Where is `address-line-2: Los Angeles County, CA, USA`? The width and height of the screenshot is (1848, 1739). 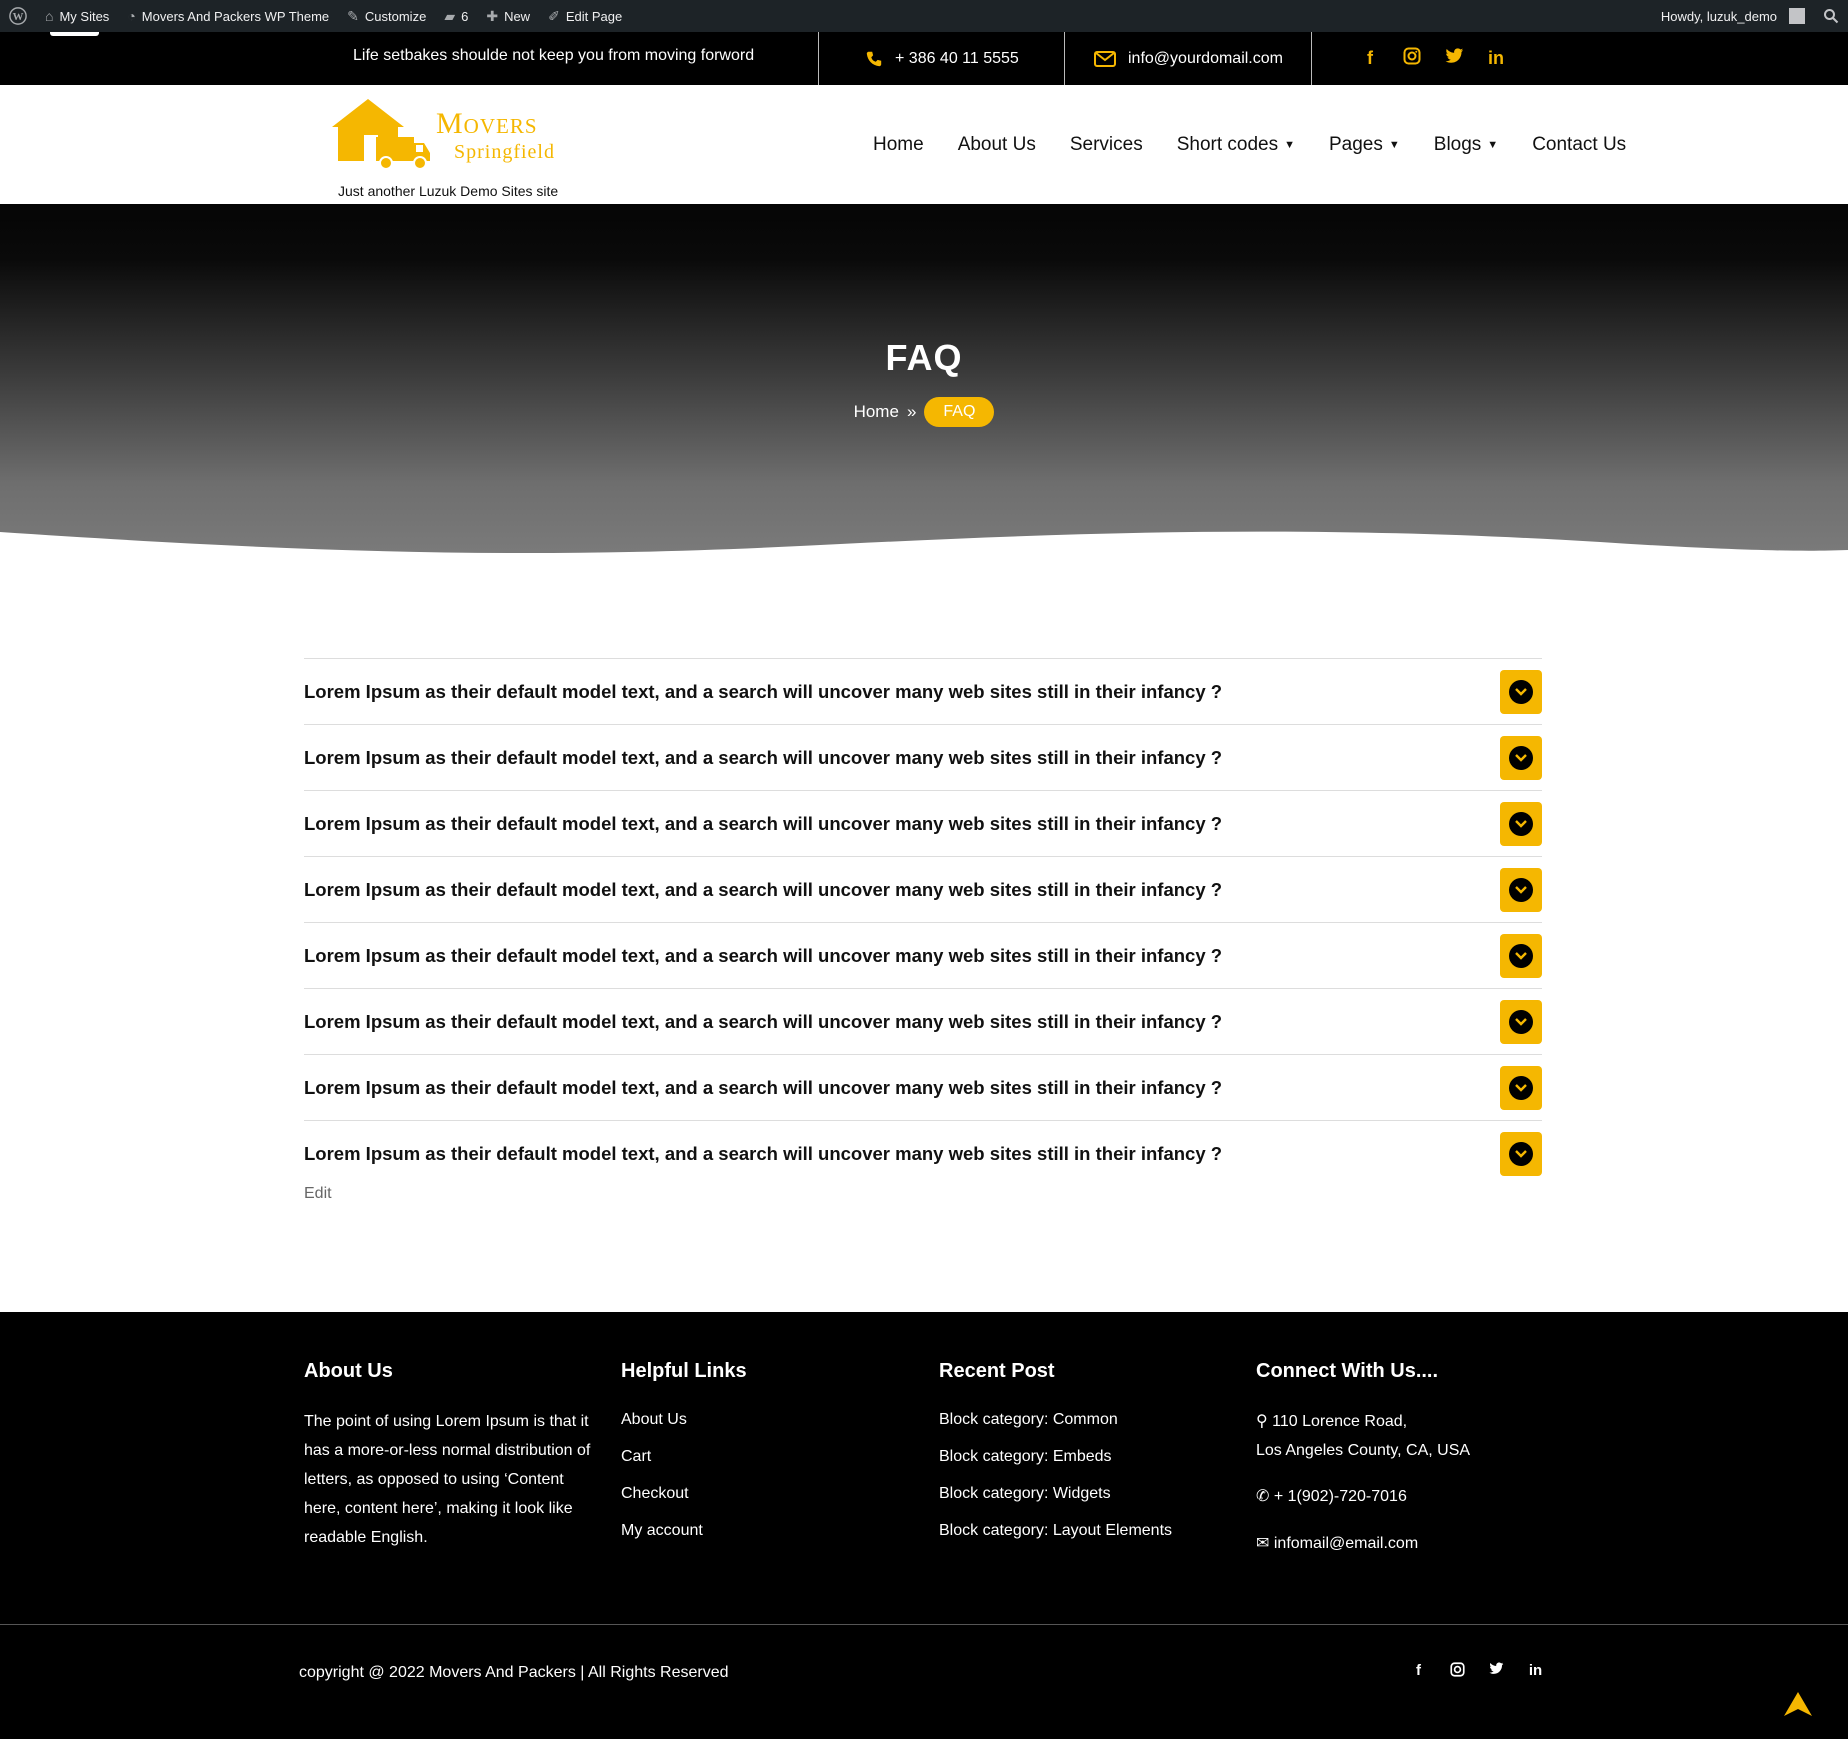 address-line-2: Los Angeles County, CA, USA is located at coordinates (1363, 1450).